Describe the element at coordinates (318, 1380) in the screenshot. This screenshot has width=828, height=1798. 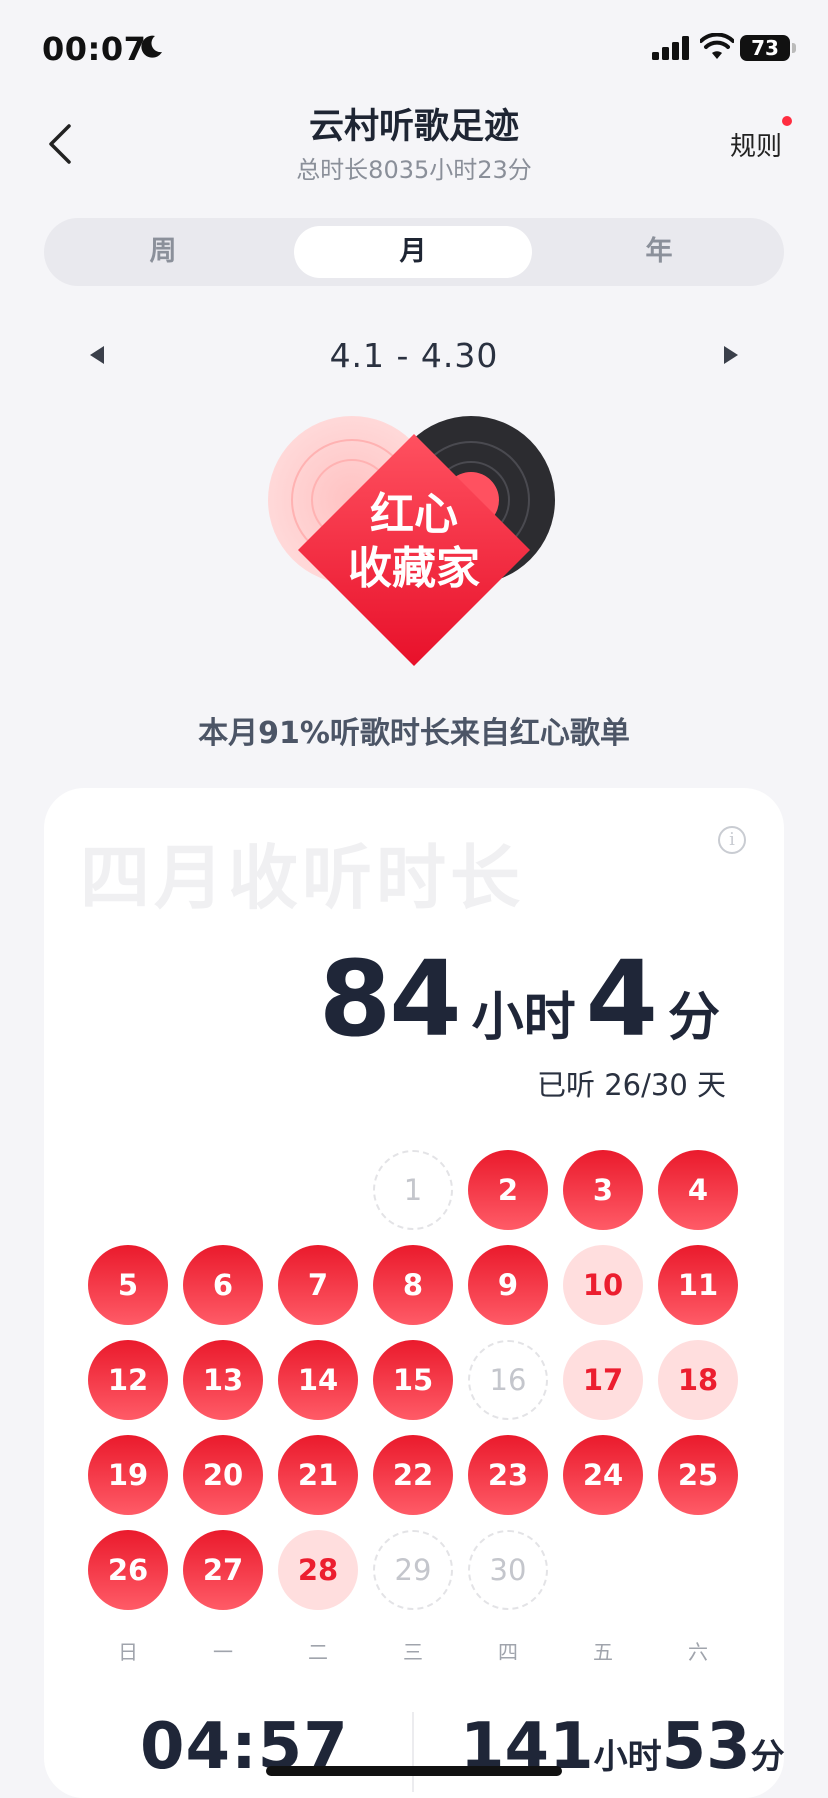
I see `calendar-day: 14` at that location.